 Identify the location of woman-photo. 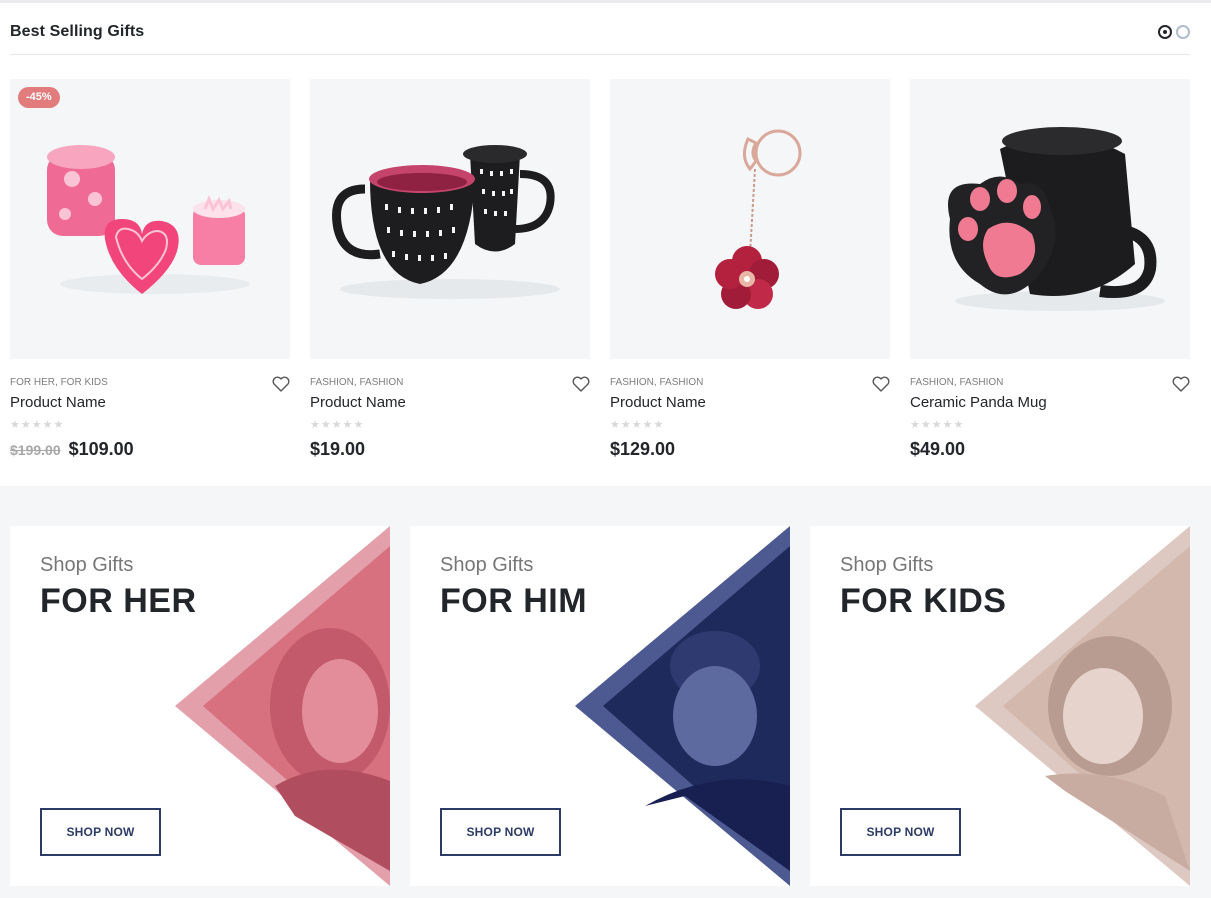
(282, 706).